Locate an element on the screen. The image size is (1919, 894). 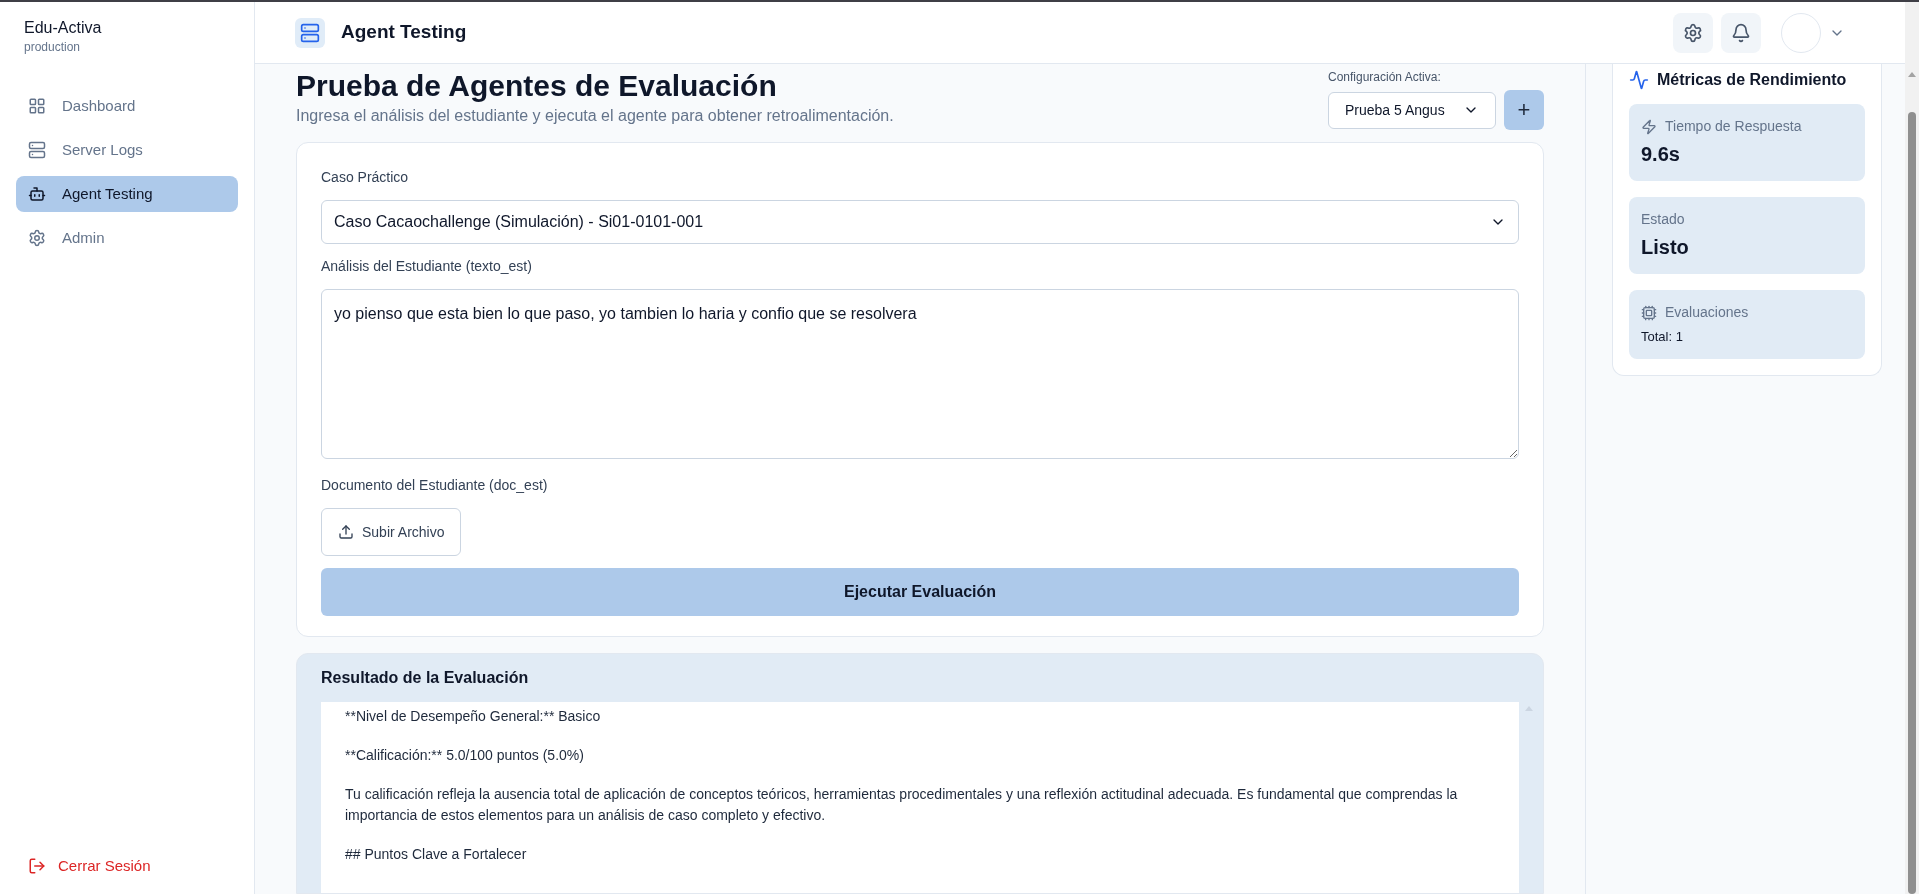
config-select: Prueba 5 Angus is located at coordinates (1412, 110).